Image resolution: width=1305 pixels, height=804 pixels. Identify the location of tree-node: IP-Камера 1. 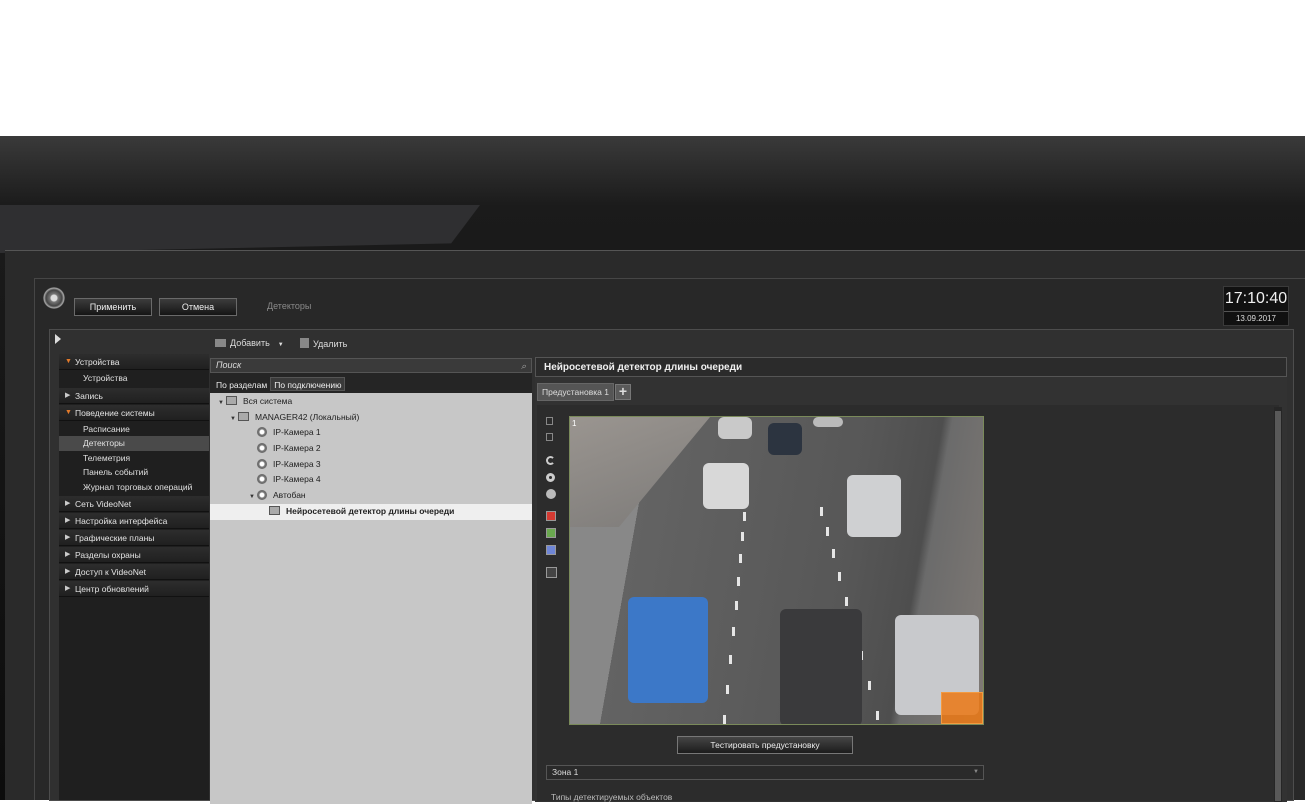
(371, 433).